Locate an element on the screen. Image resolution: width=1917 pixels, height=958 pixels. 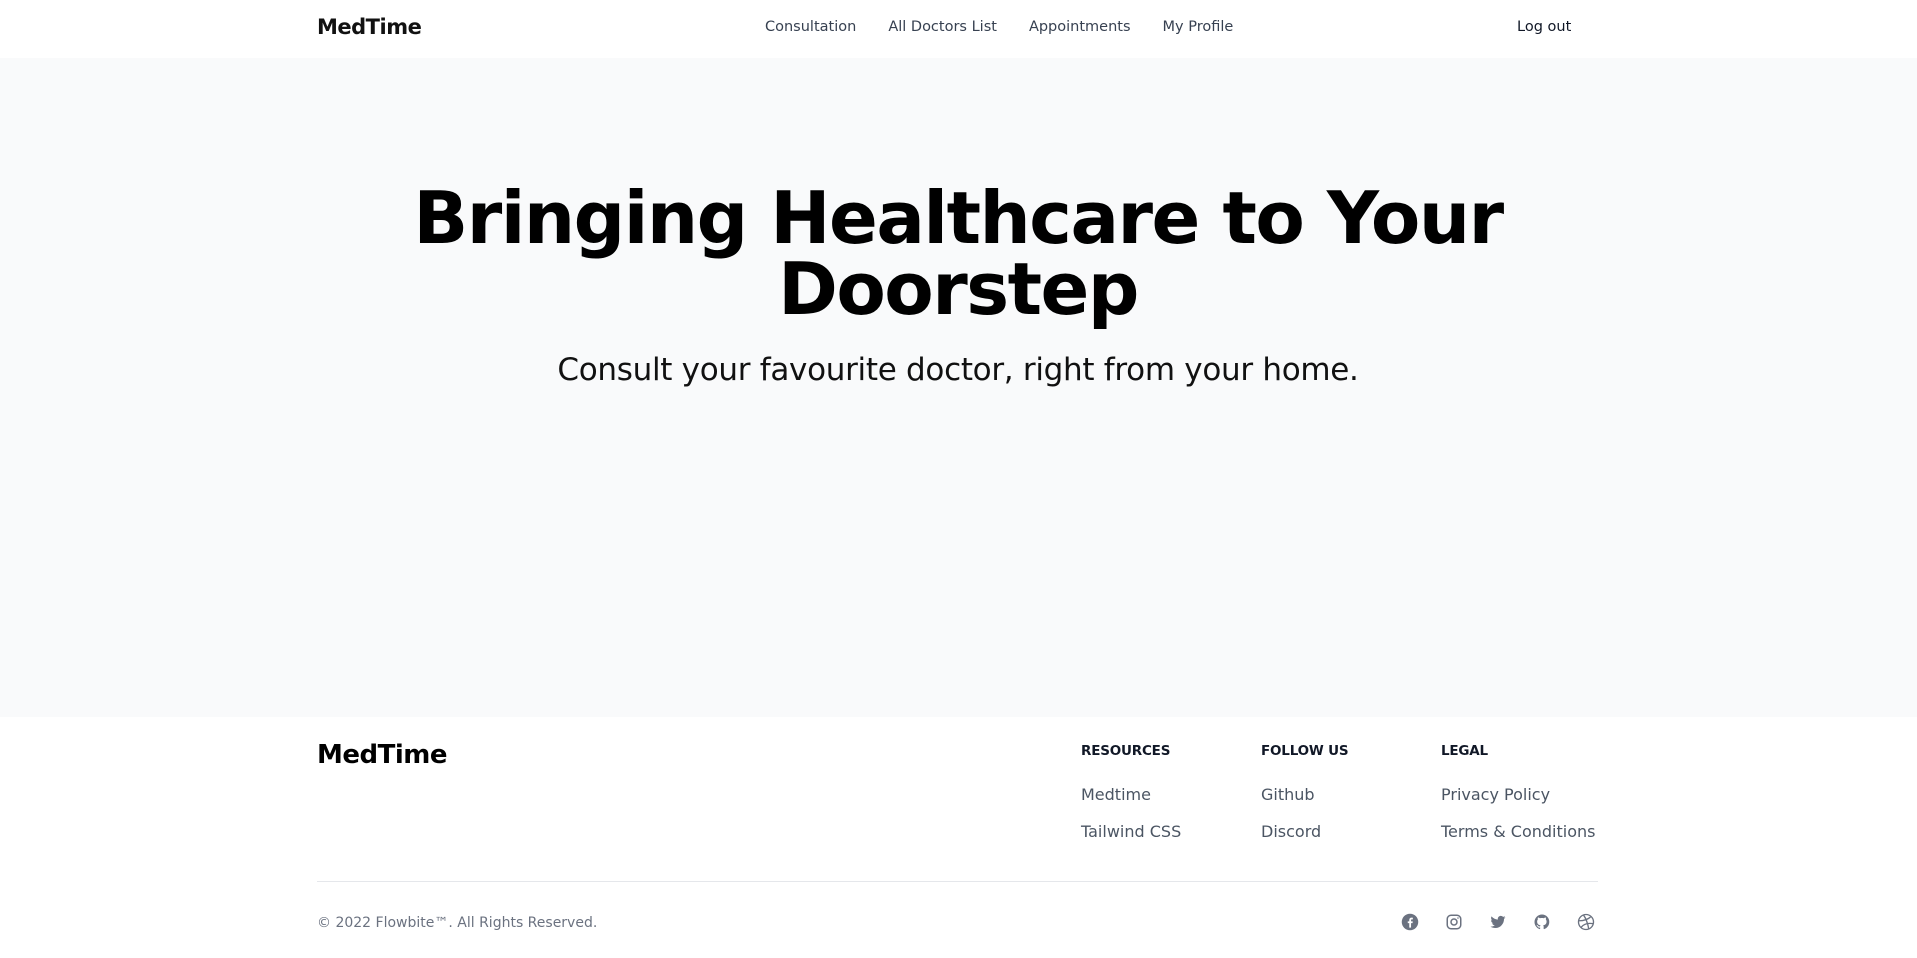
footer-heading-legal: LEGAL is located at coordinates (1464, 751).